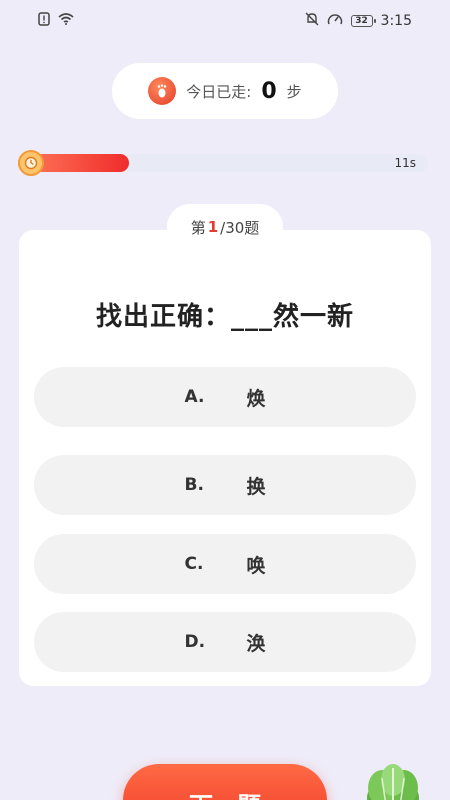  I want to click on option-text: 焕, so click(256, 398).